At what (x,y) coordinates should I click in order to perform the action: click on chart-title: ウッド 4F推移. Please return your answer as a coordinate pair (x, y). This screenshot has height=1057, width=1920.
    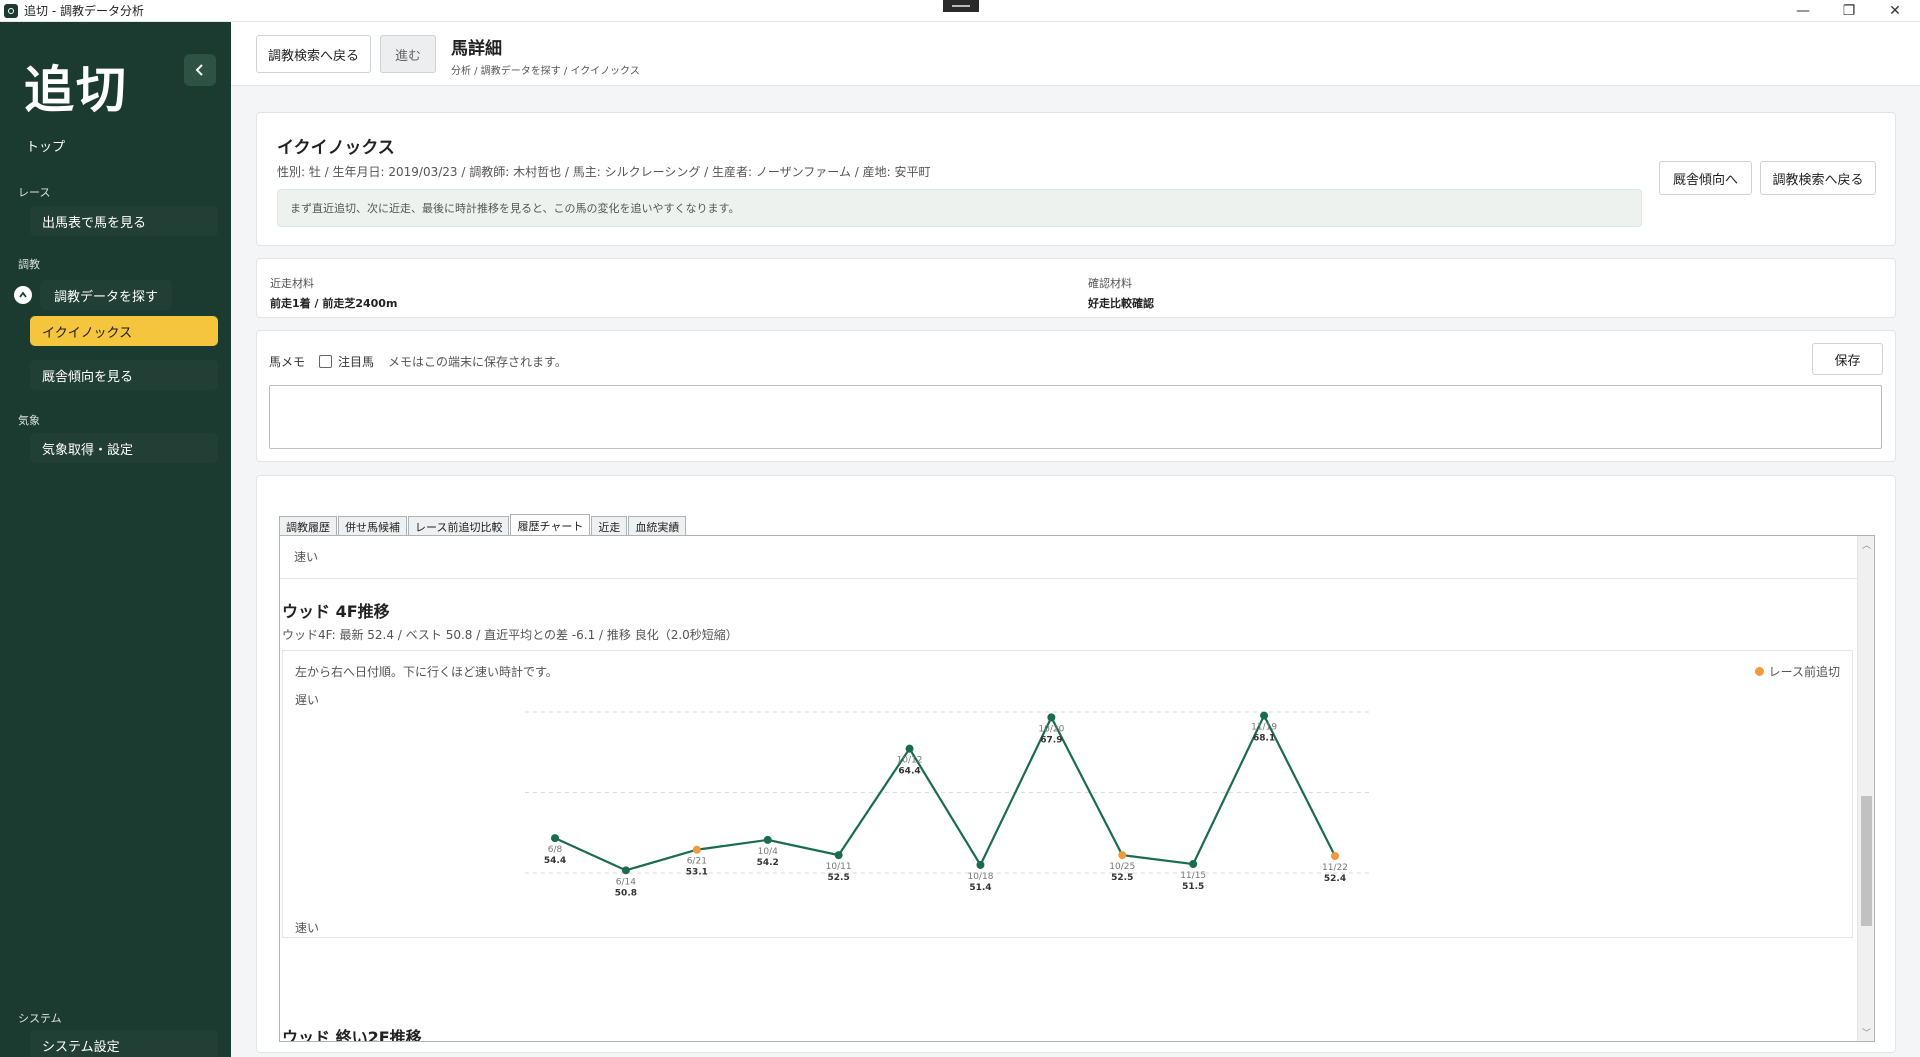
    Looking at the image, I should click on (336, 611).